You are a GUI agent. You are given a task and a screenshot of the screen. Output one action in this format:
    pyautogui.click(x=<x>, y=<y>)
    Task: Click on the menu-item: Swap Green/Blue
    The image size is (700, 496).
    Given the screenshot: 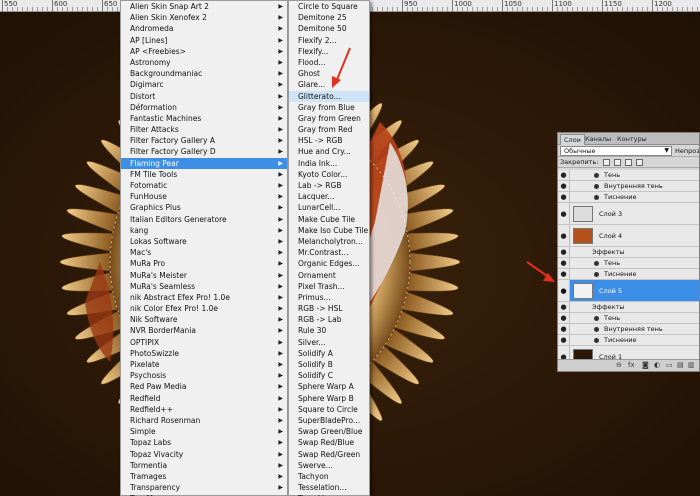 What is the action you would take?
    pyautogui.click(x=329, y=431)
    